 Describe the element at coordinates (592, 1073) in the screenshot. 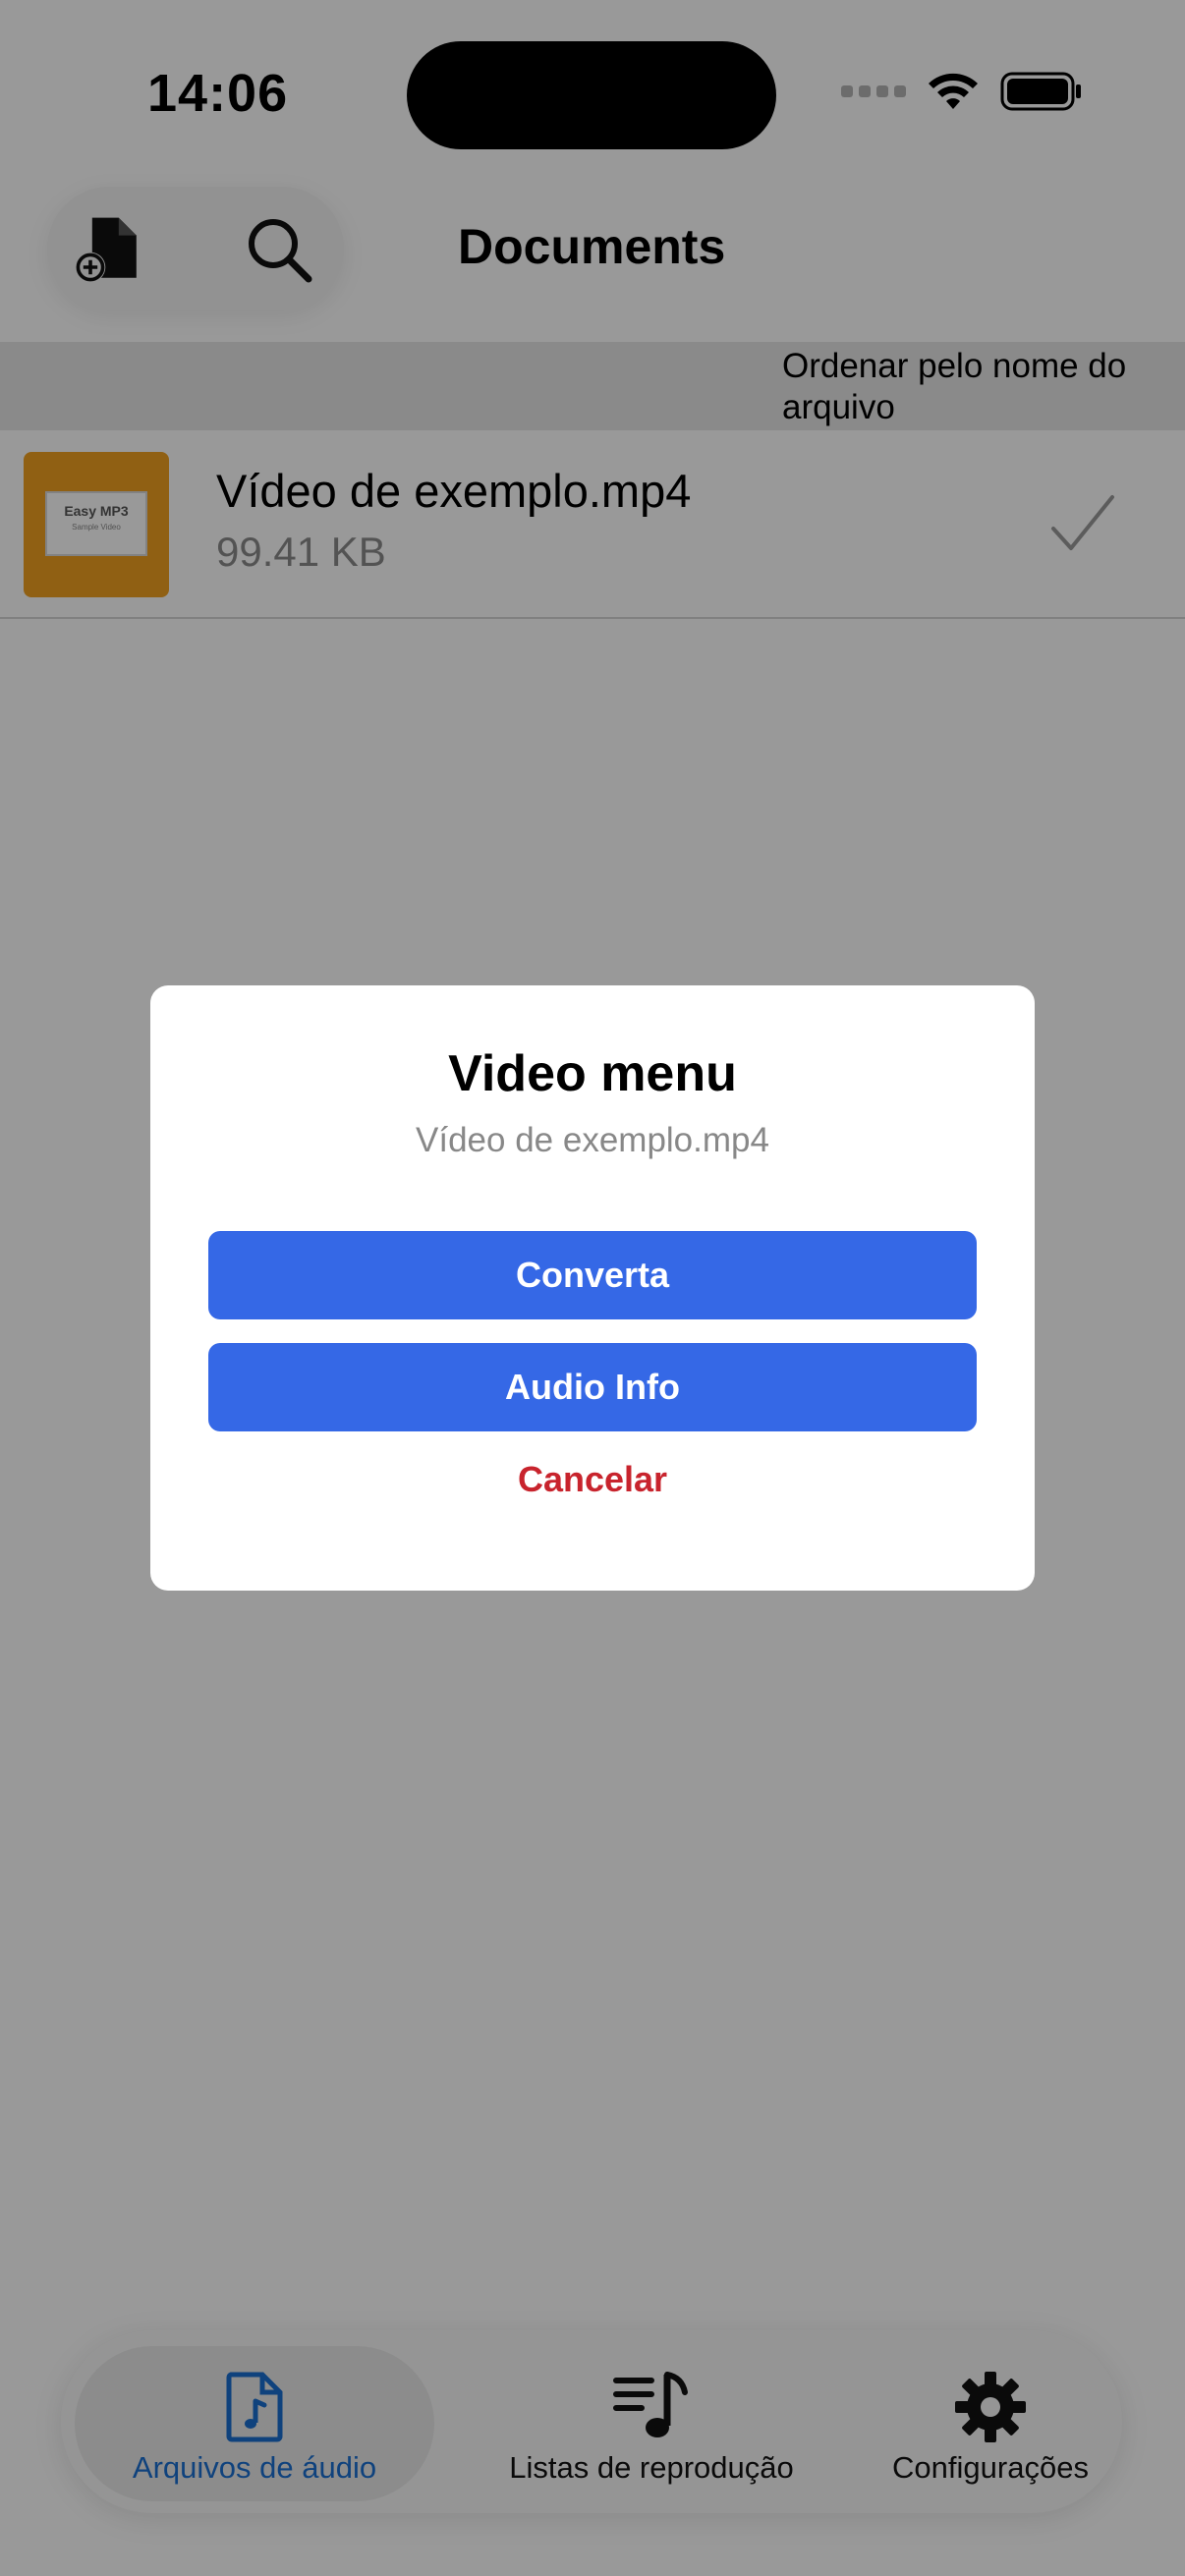

I see `dialog-title: Video menu` at that location.